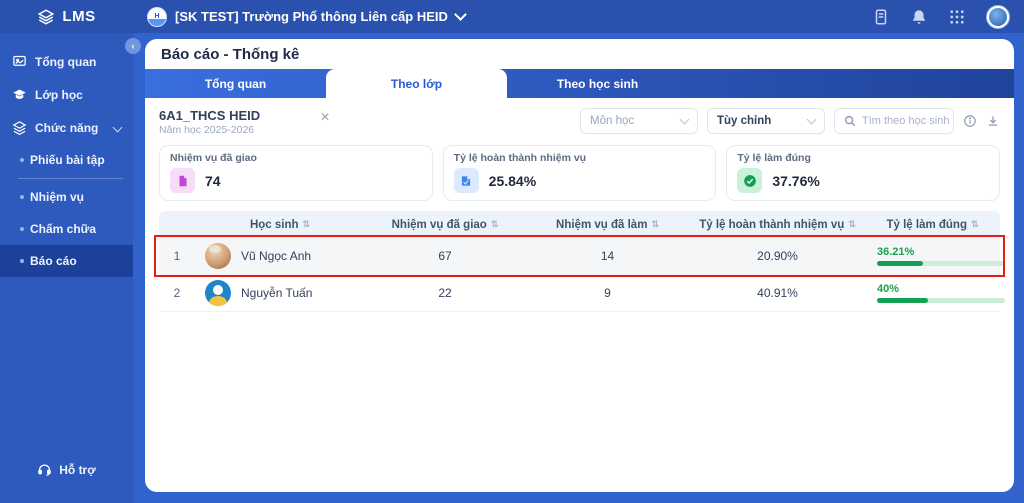 The width and height of the screenshot is (1024, 503). I want to click on tab-theo-hoc-sinh: Theo học sinh, so click(597, 83).